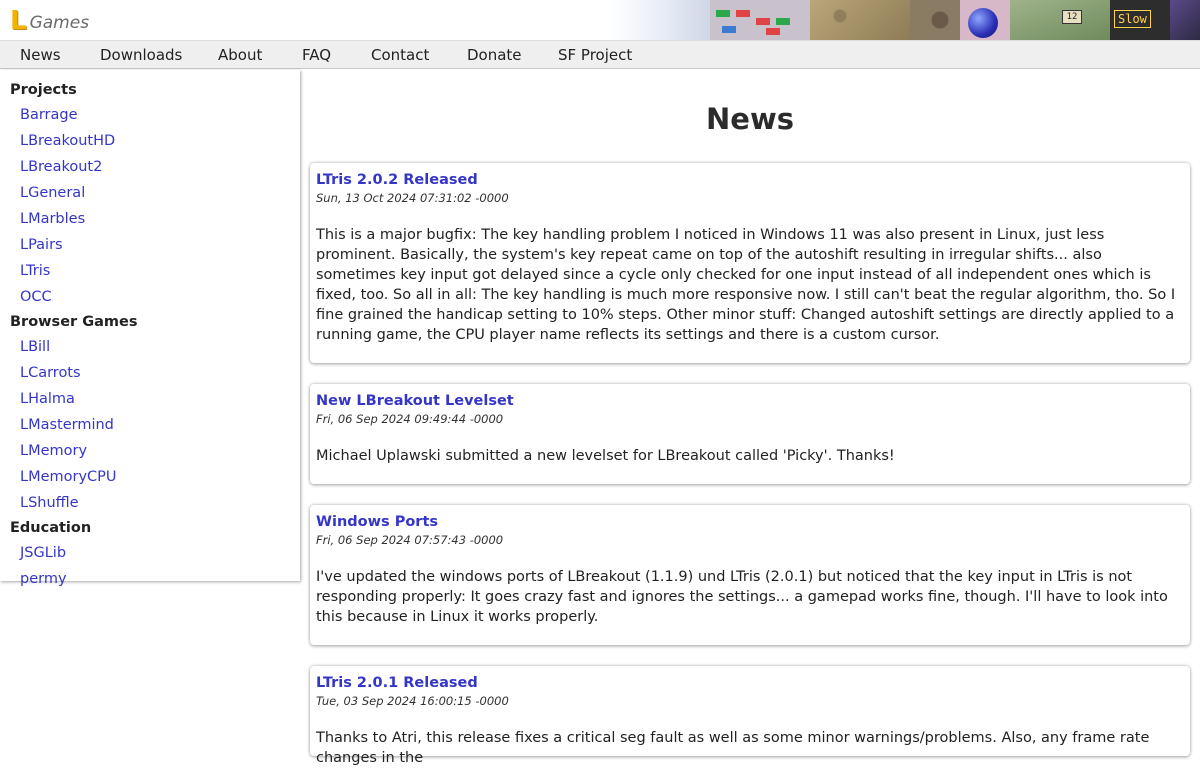  What do you see at coordinates (860, 20) in the screenshot?
I see `desert-screenshot-tile` at bounding box center [860, 20].